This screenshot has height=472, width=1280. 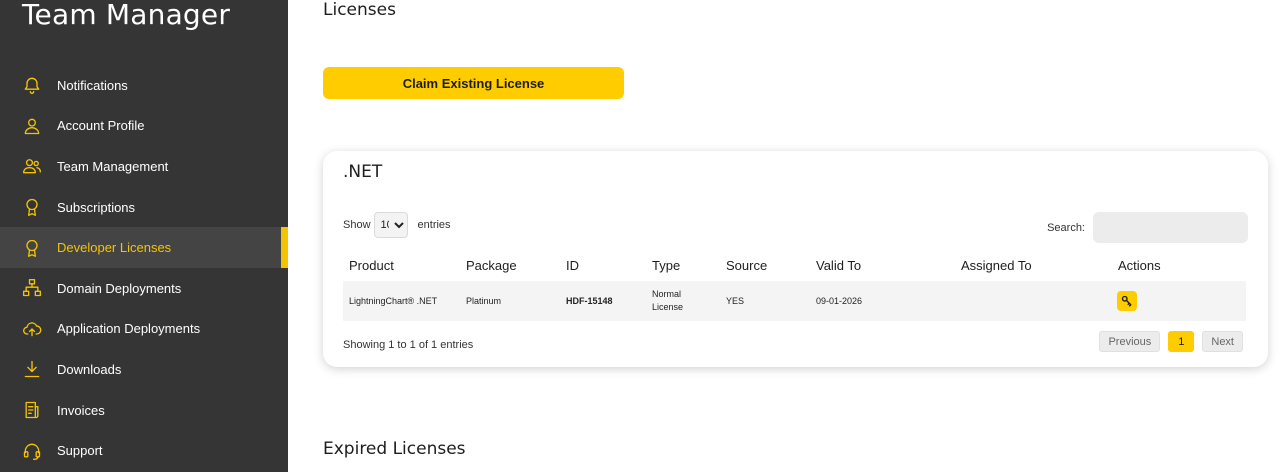 What do you see at coordinates (363, 172) in the screenshot?
I see `card-title: .NET` at bounding box center [363, 172].